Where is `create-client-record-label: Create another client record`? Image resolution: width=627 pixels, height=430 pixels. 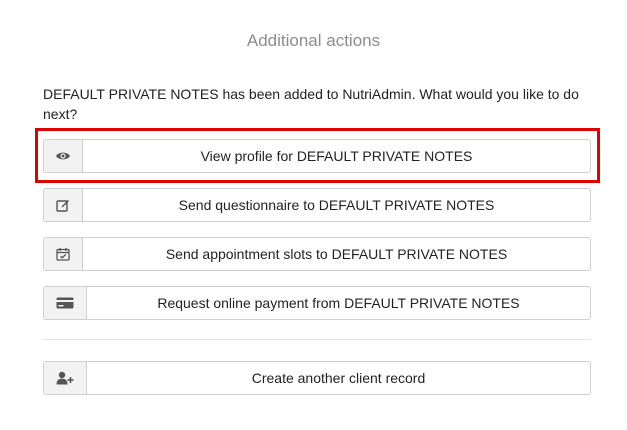
create-client-record-label: Create another client record is located at coordinates (338, 378).